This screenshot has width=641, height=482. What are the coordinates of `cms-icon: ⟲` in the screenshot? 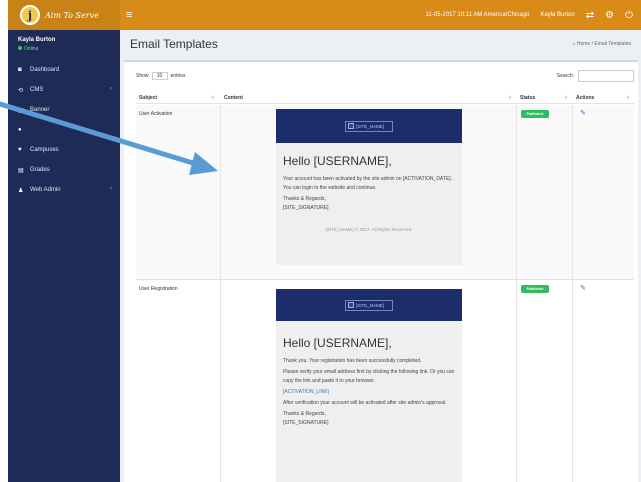 It's located at (21, 90).